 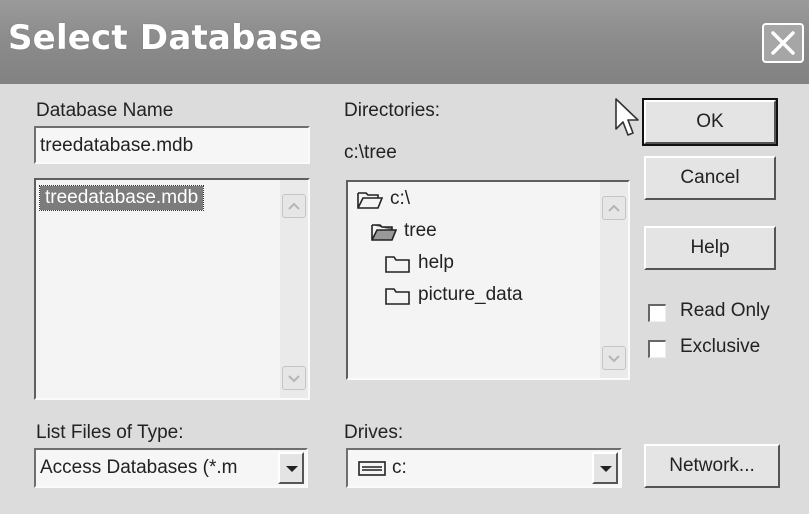 What do you see at coordinates (399, 467) in the screenshot?
I see `drives-value: c:` at bounding box center [399, 467].